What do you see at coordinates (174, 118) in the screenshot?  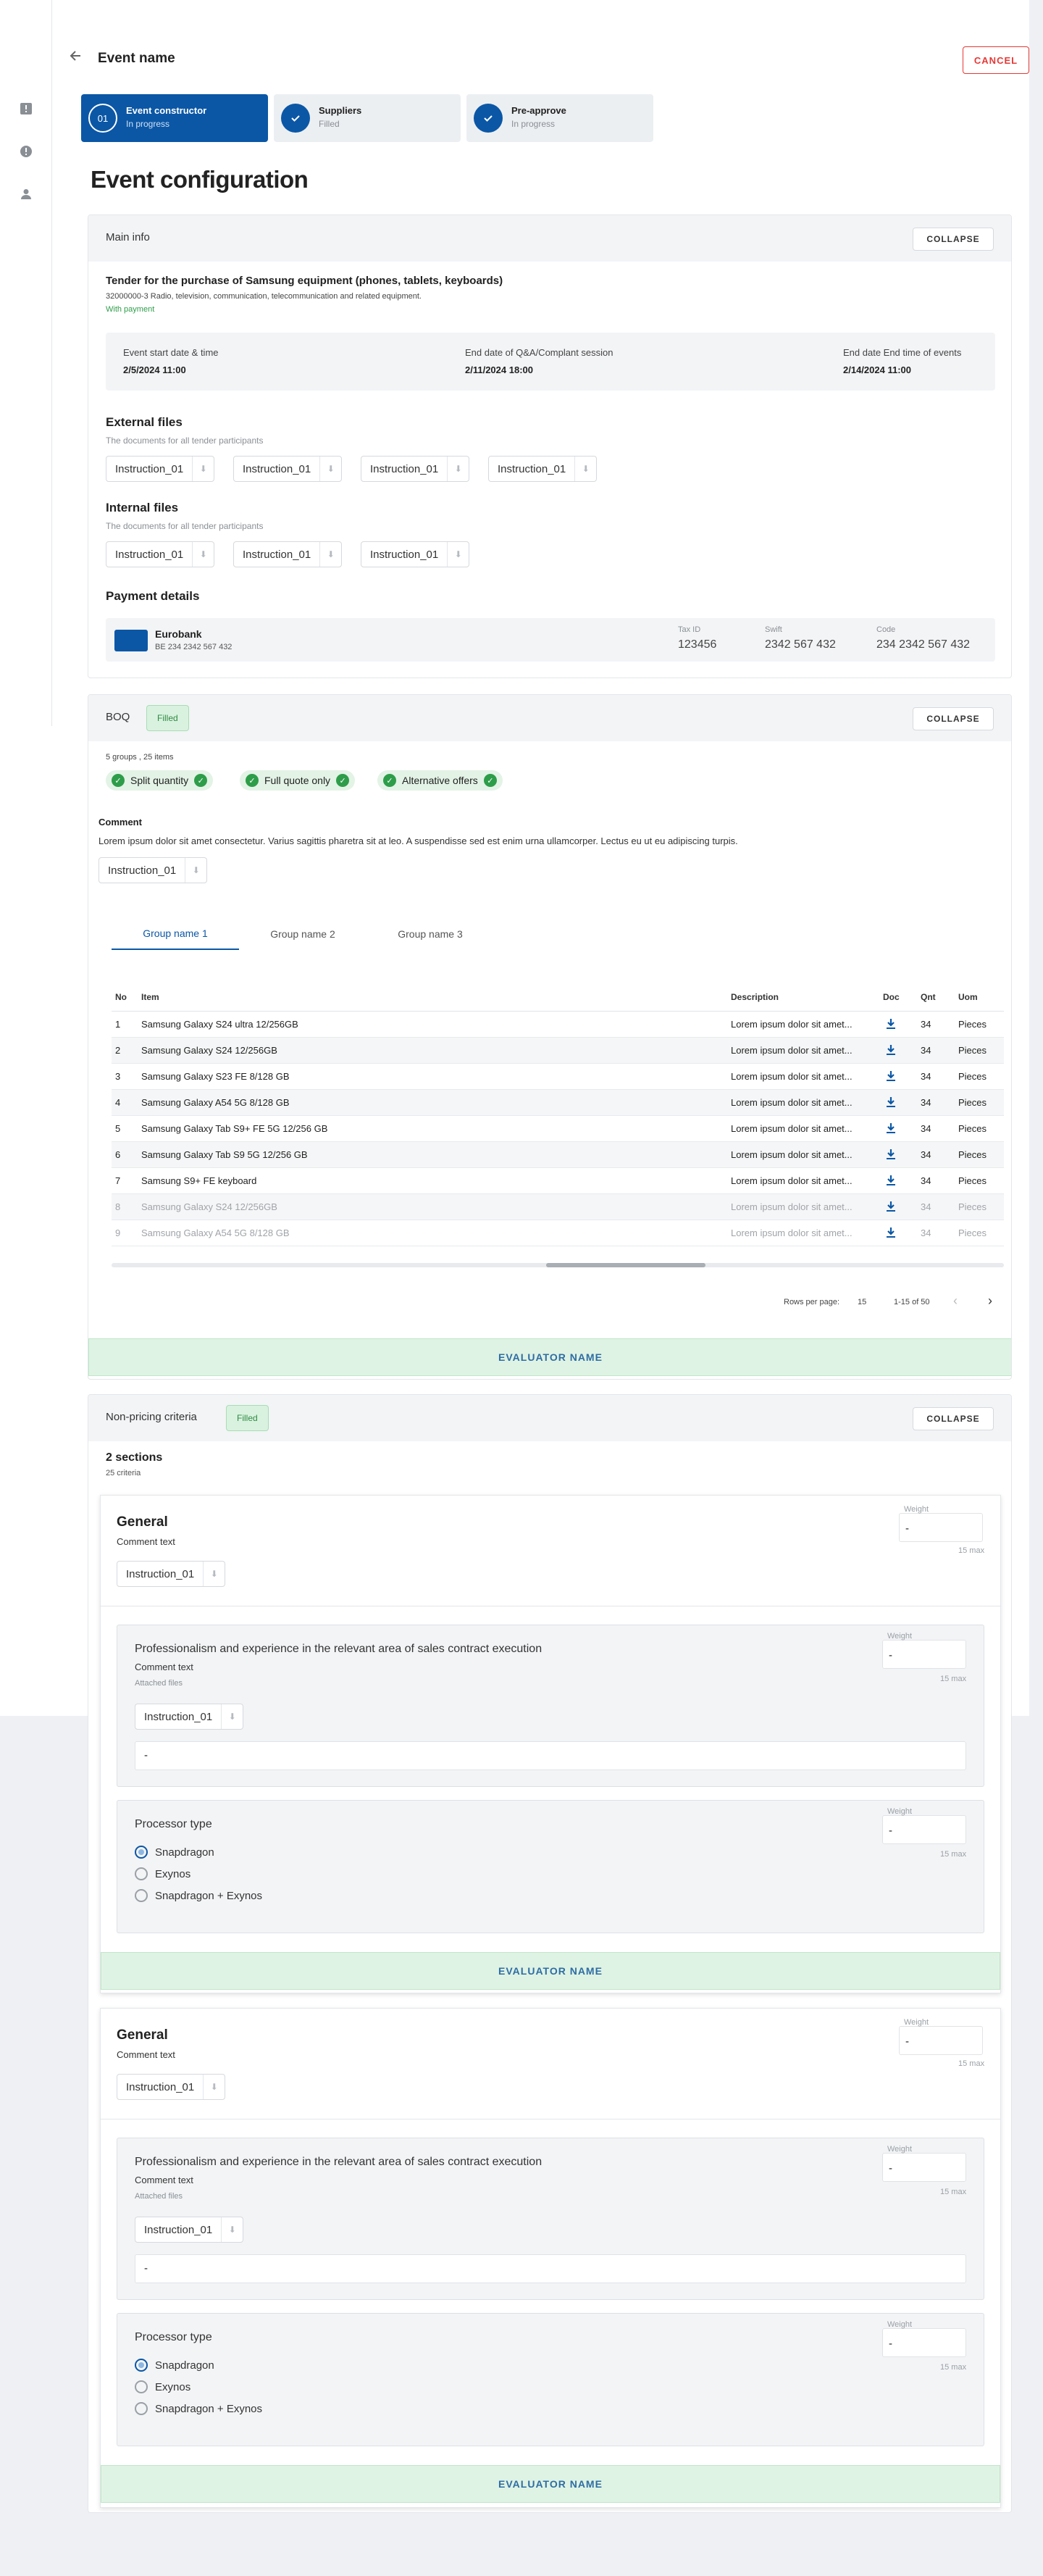 I see `step-event-constructor: 01 Event constructor In progress` at bounding box center [174, 118].